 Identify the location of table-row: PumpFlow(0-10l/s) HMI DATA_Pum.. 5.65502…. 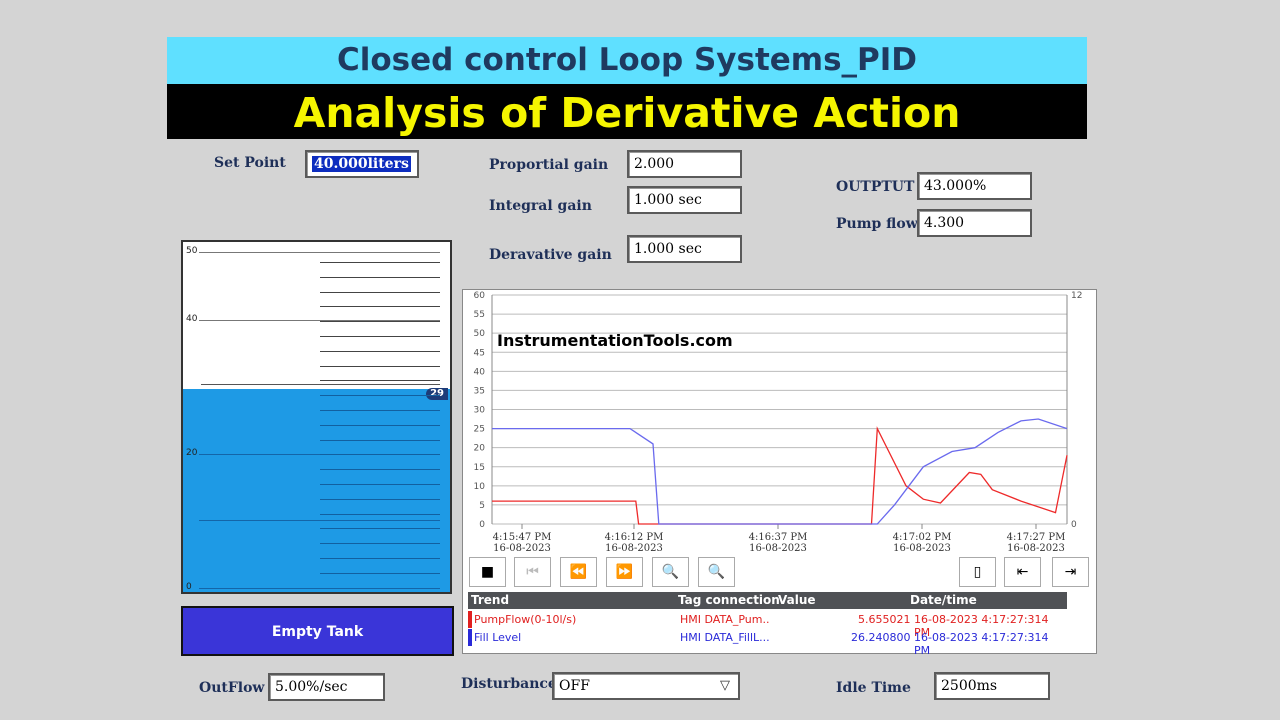
(767, 625).